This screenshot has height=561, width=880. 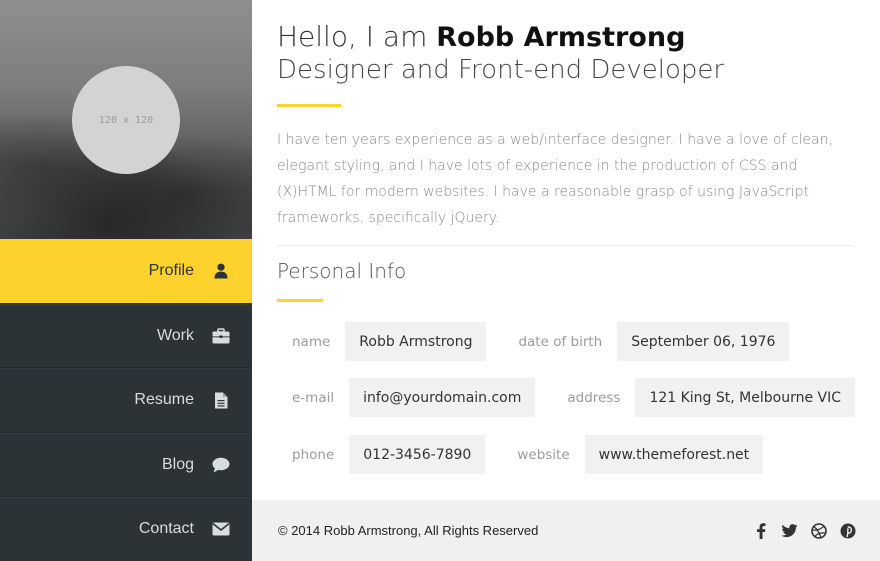 What do you see at coordinates (416, 341) in the screenshot?
I see `name-value: Robb Armstrong` at bounding box center [416, 341].